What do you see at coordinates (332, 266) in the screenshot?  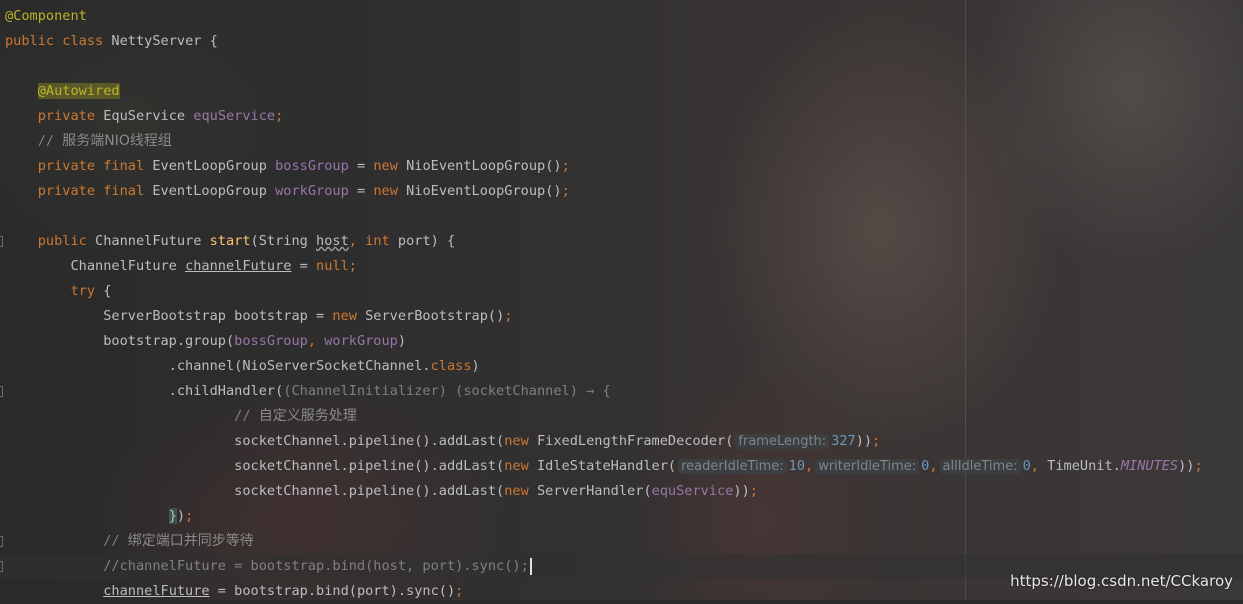 I see `code-token: null` at bounding box center [332, 266].